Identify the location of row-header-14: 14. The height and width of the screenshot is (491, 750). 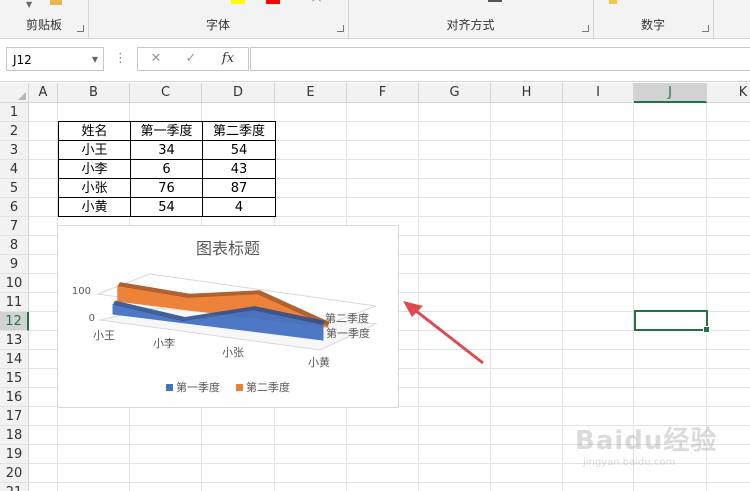
(14, 359).